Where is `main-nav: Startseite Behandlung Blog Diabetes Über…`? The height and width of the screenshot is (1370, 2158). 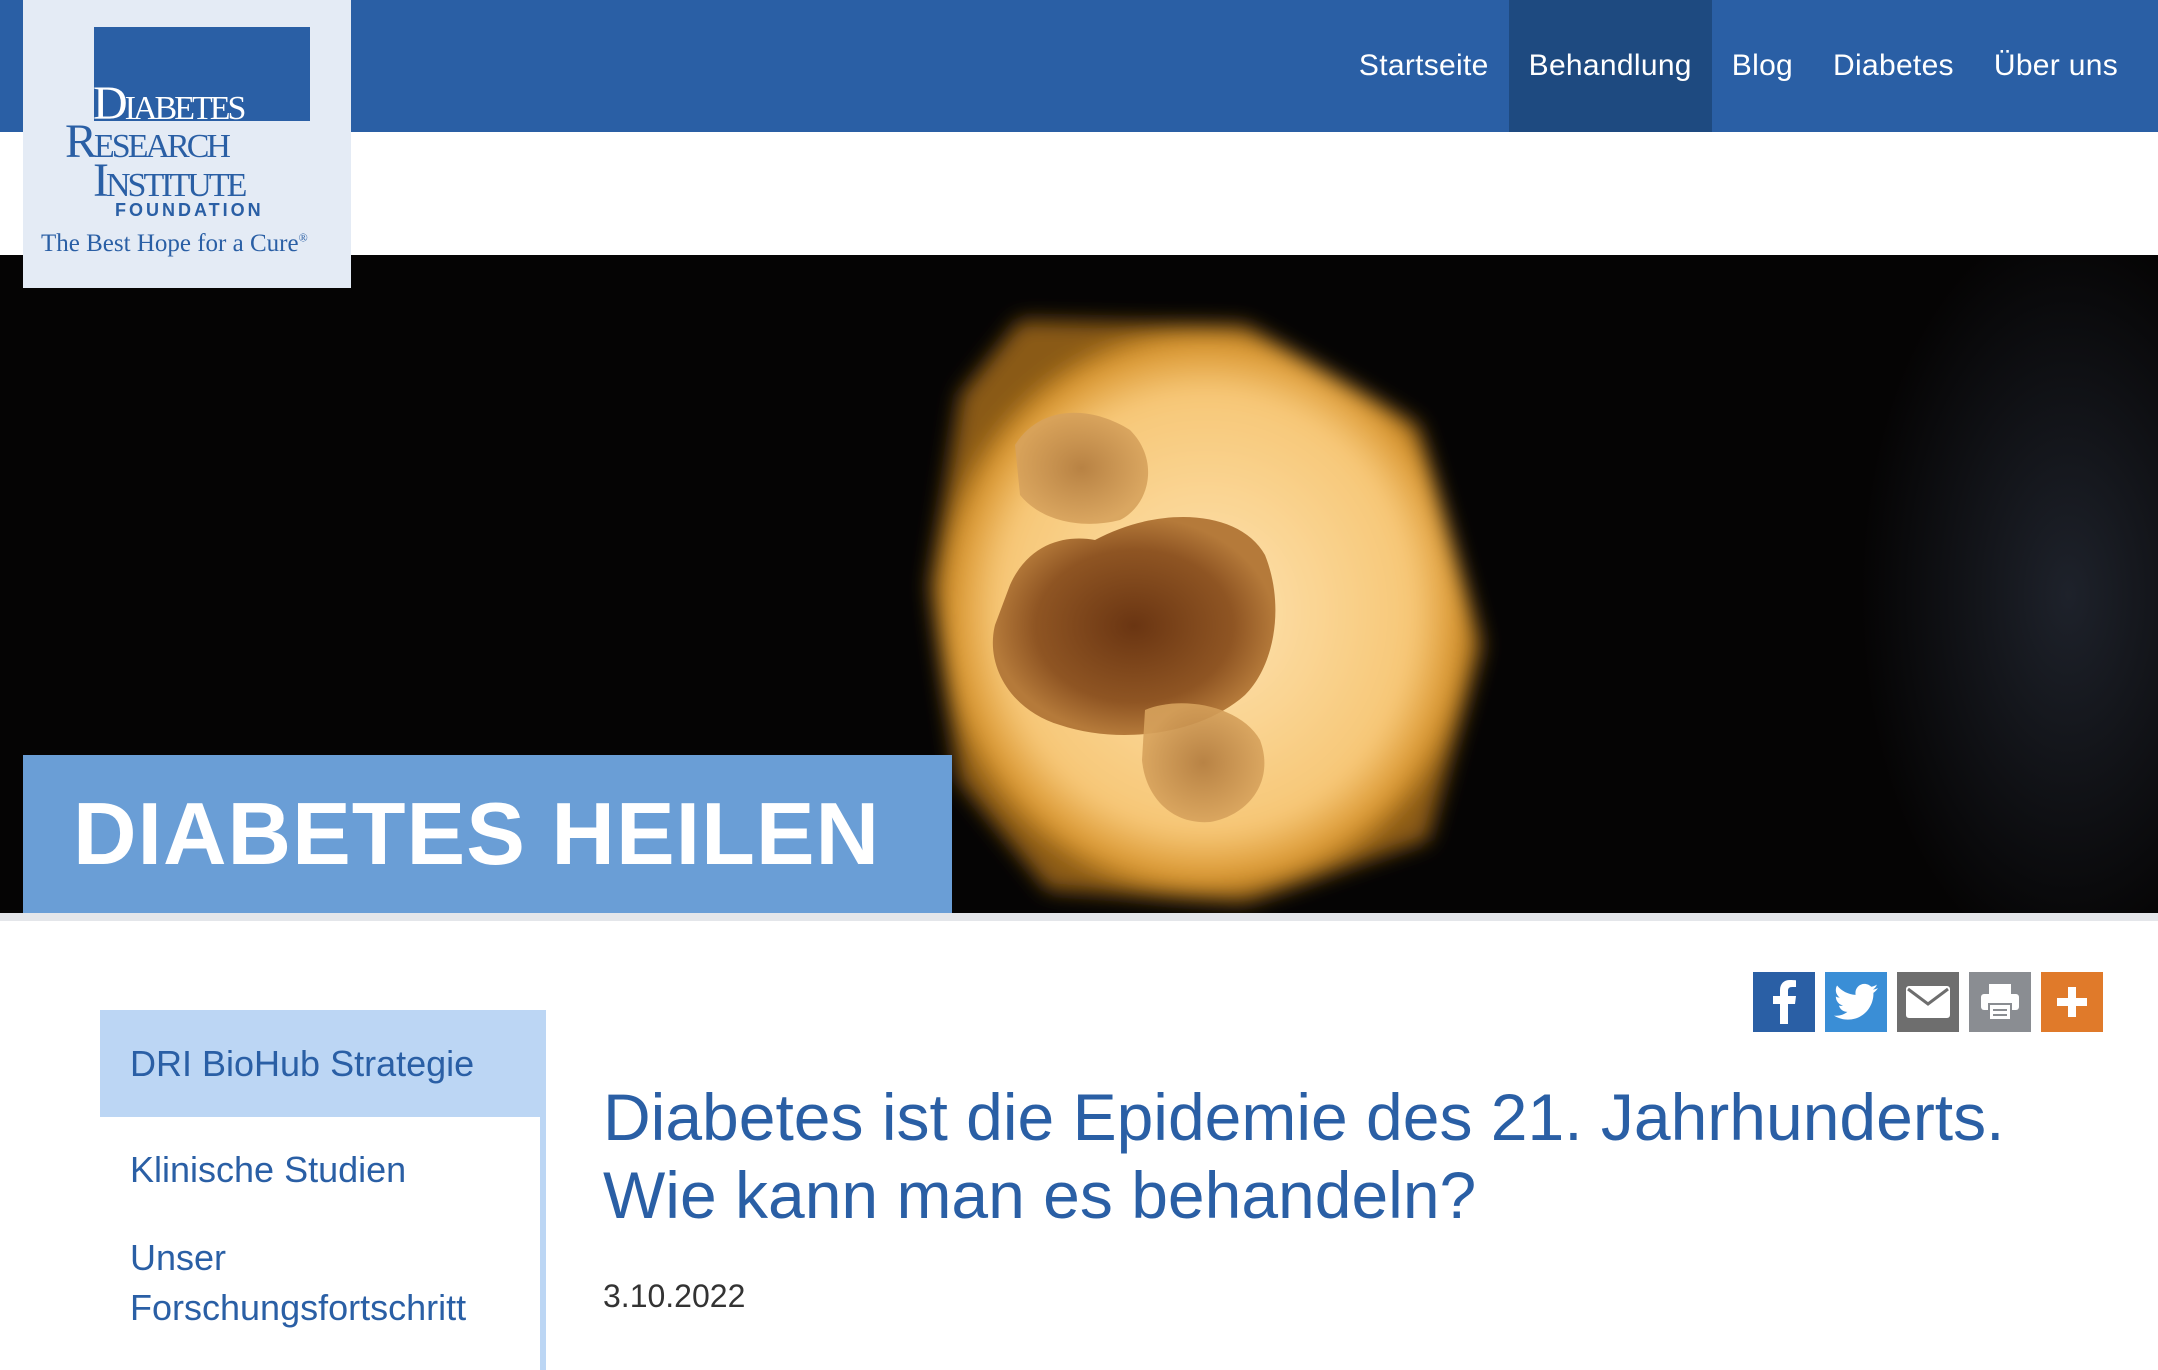 main-nav: Startseite Behandlung Blog Diabetes Über… is located at coordinates (1748, 66).